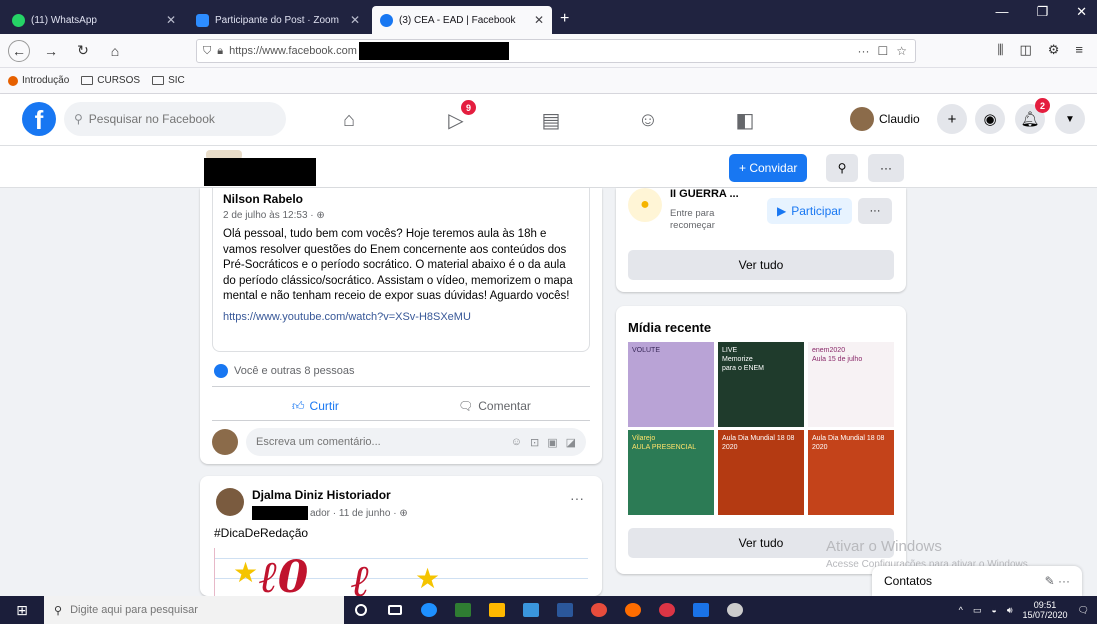 This screenshot has width=1097, height=624. I want to click on group-more-button: ···, so click(886, 168).